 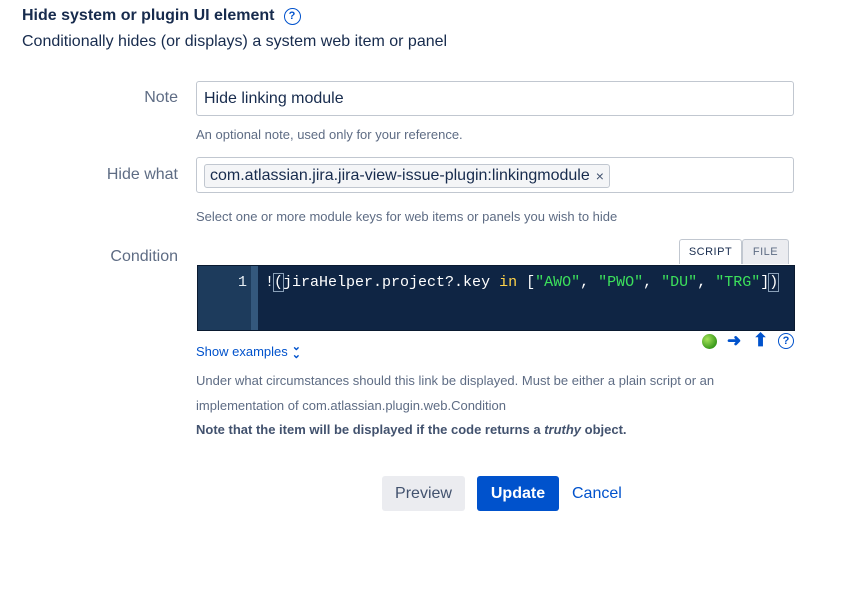 What do you see at coordinates (738, 282) in the screenshot?
I see `code-string: "TRG"` at bounding box center [738, 282].